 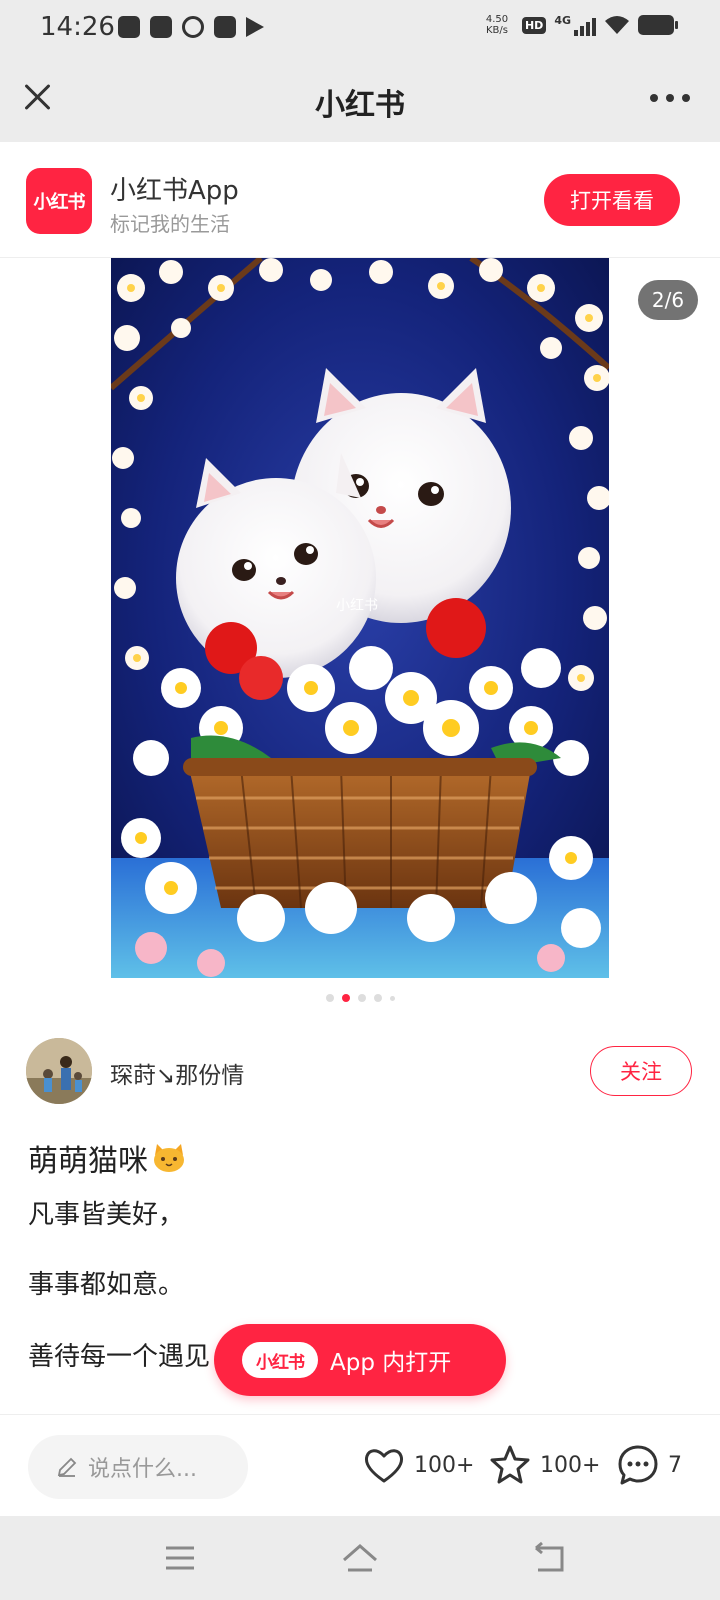 What do you see at coordinates (161, 27) in the screenshot?
I see `capcut-icon` at bounding box center [161, 27].